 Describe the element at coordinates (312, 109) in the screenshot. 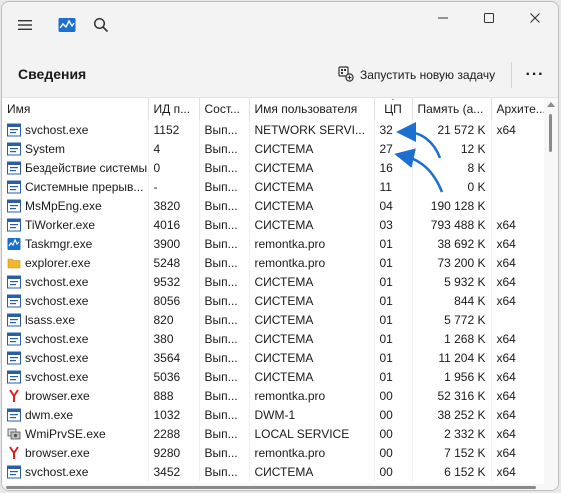

I see `column-header-username: Имя пользователя` at that location.